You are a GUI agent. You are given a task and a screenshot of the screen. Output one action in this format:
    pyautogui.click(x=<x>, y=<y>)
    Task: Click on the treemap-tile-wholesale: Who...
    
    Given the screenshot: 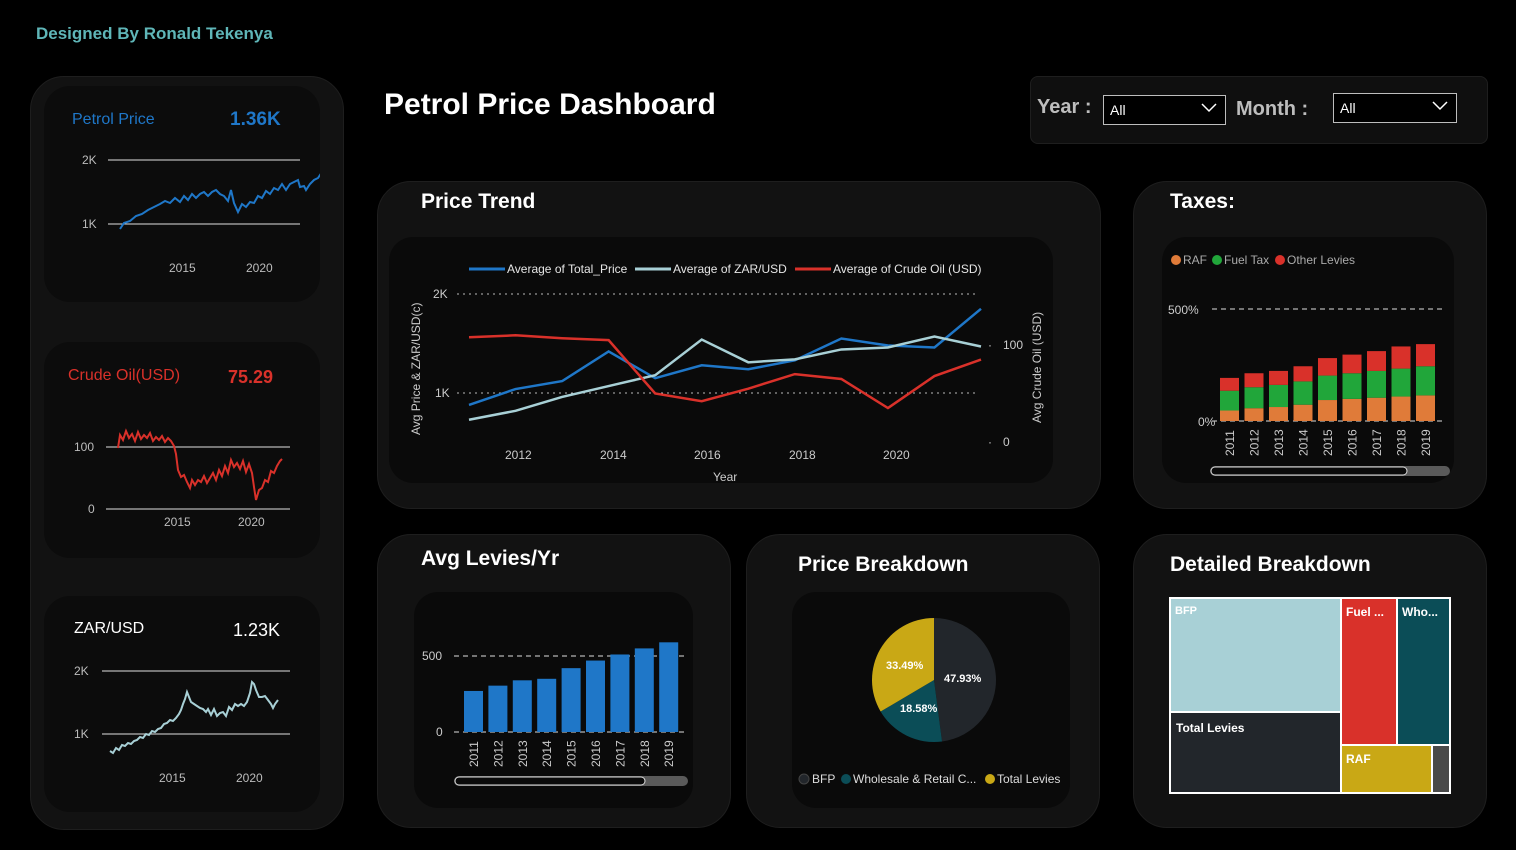 What is the action you would take?
    pyautogui.click(x=1423, y=671)
    